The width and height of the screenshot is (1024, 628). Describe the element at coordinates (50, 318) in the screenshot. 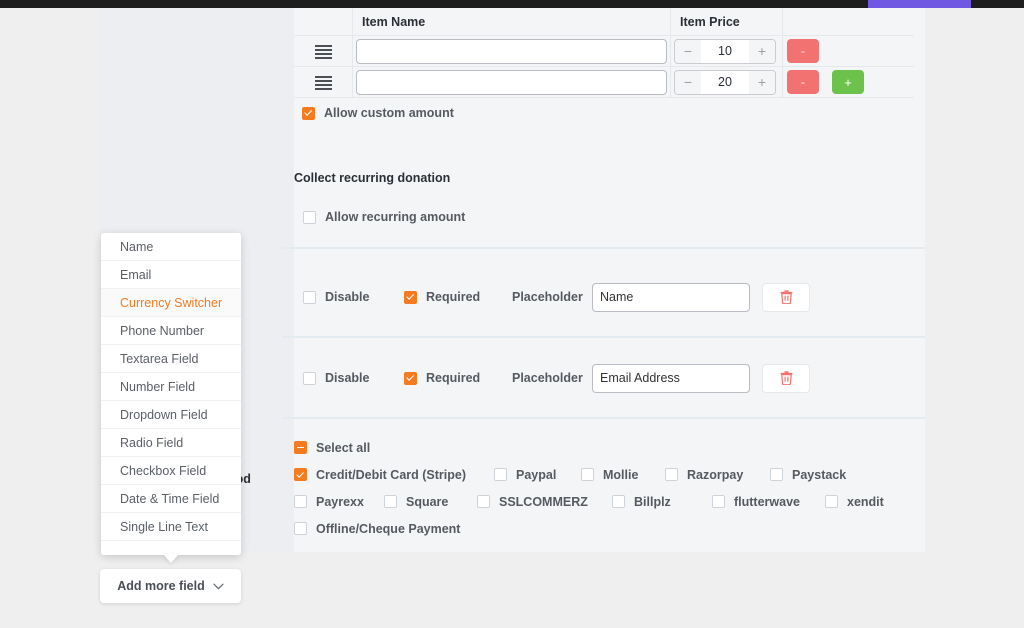

I see `page-background-left` at that location.